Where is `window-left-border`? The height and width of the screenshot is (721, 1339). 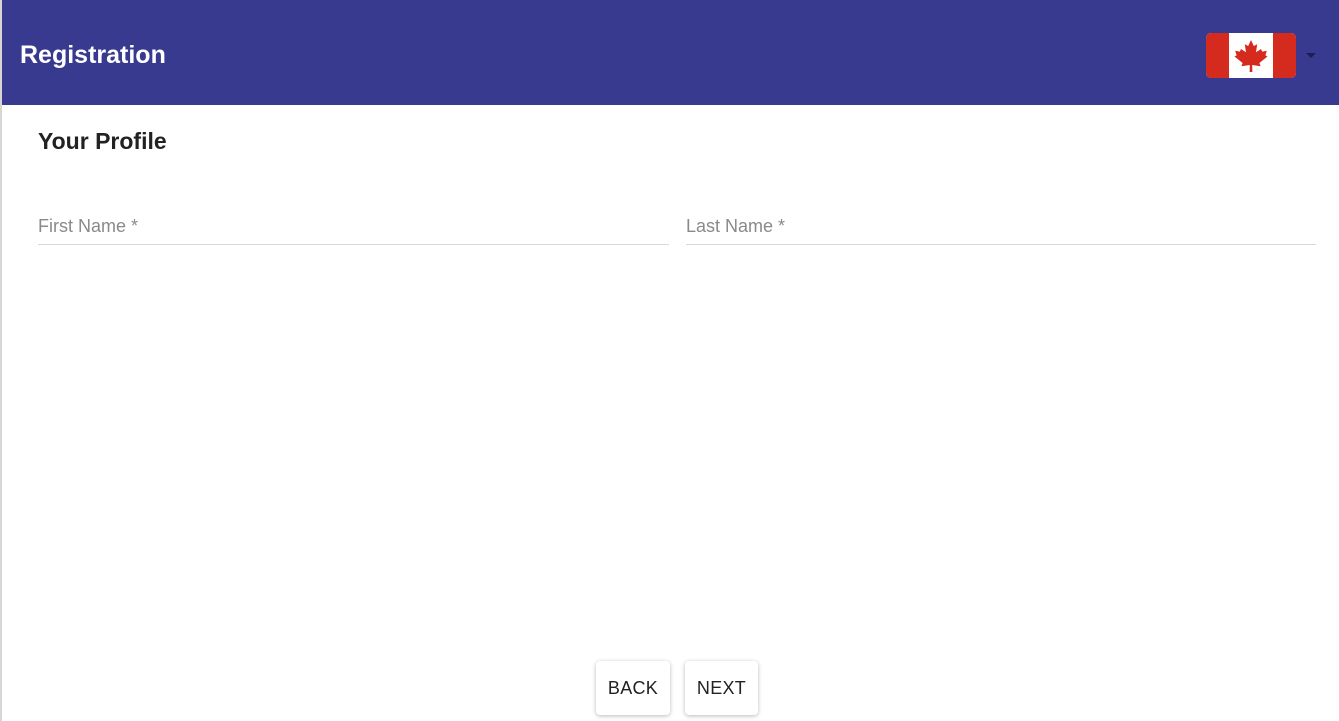 window-left-border is located at coordinates (1, 360).